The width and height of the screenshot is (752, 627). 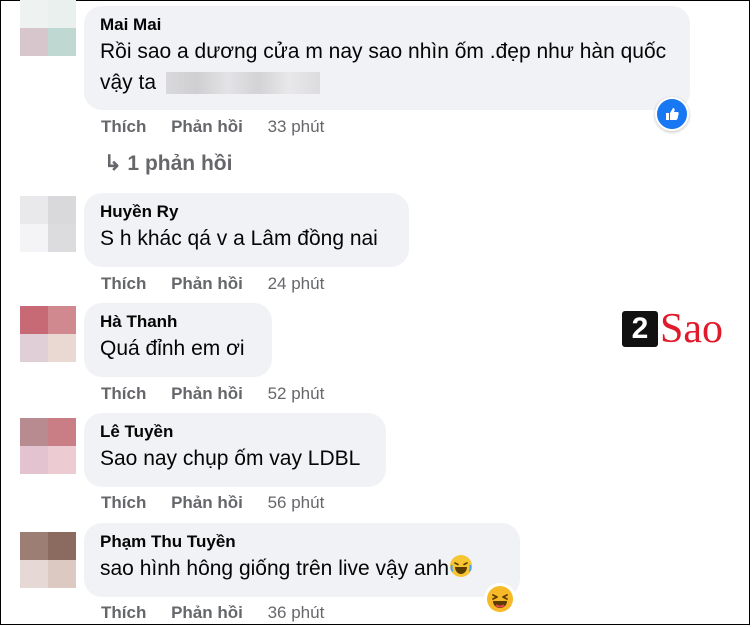 I want to click on comment-actions: Thích Phản hồi 52 phút, so click(x=212, y=394).